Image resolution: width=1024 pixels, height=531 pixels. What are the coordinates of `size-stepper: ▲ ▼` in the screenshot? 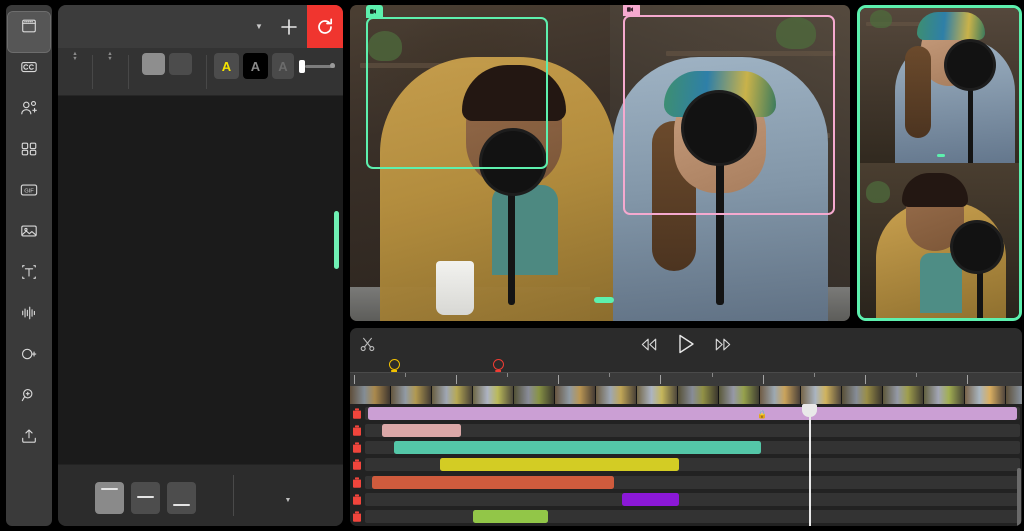 It's located at (109, 56).